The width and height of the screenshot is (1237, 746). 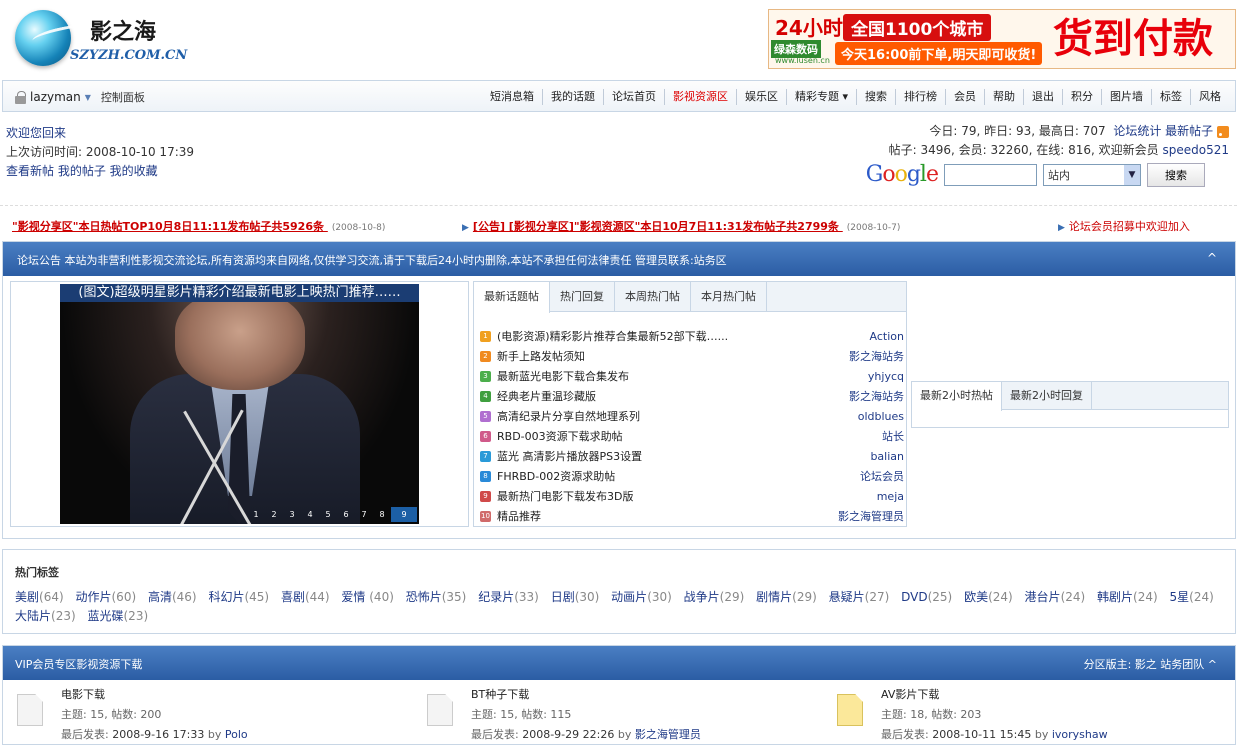 What do you see at coordinates (160, 597) in the screenshot?
I see `tag-name: 高清` at bounding box center [160, 597].